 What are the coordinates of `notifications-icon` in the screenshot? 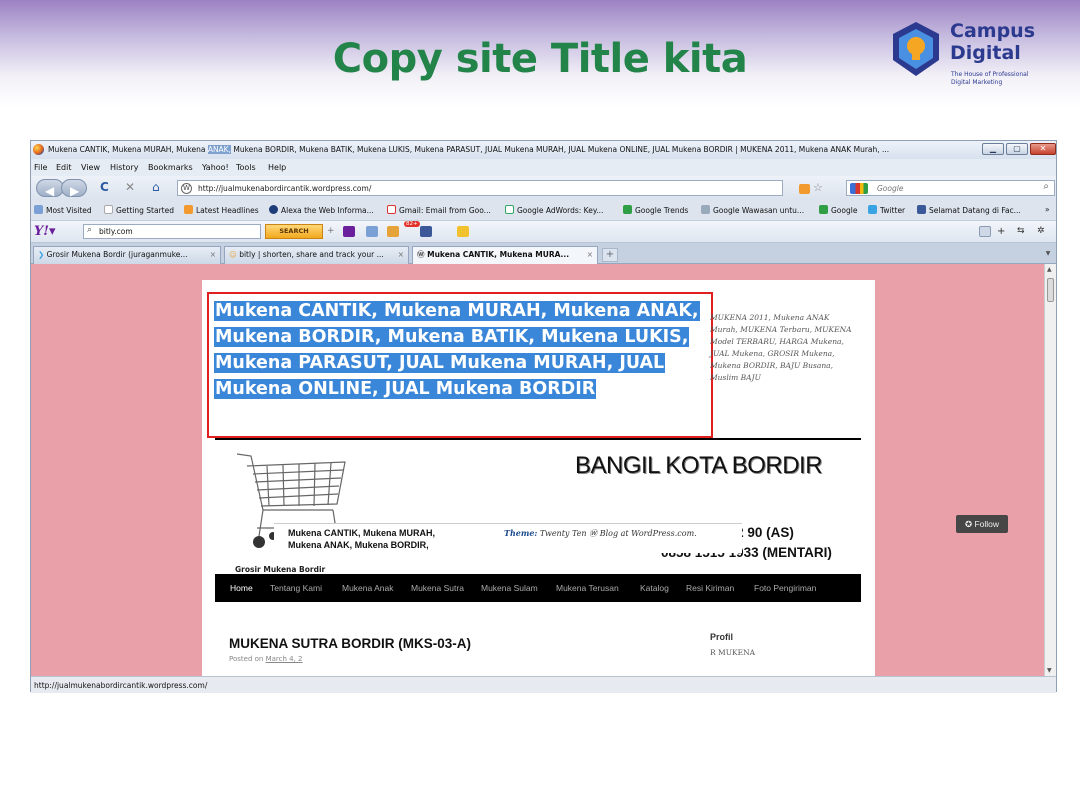 It's located at (393, 231).